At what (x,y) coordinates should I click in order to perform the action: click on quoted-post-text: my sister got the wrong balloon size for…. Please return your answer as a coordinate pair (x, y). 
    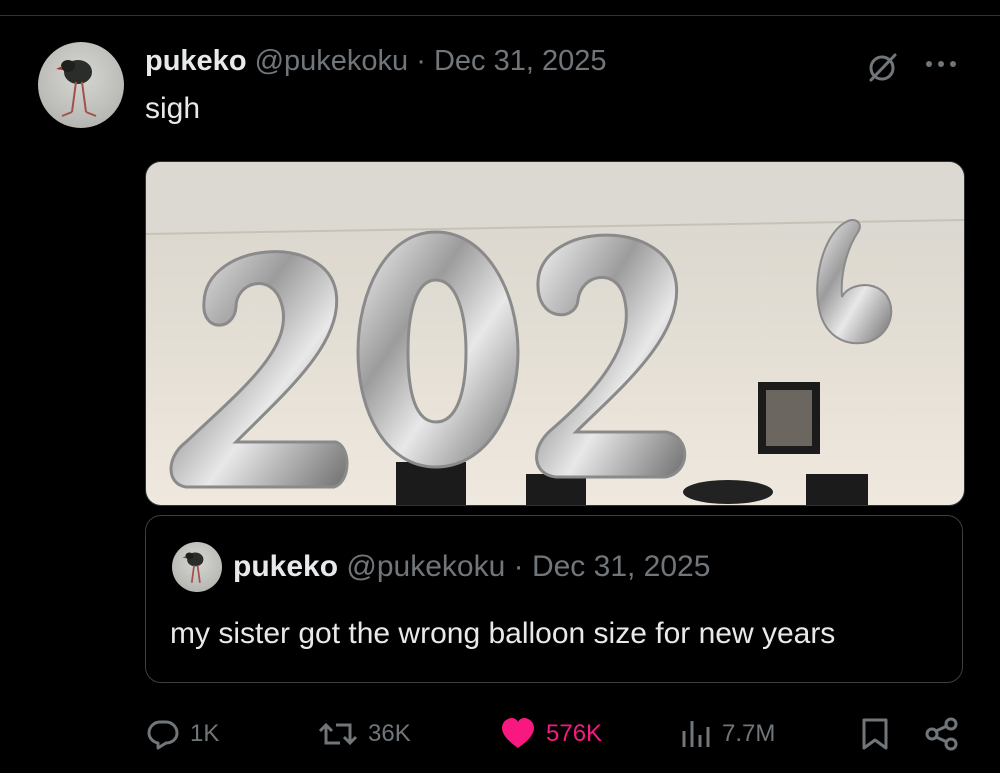
    Looking at the image, I should click on (503, 633).